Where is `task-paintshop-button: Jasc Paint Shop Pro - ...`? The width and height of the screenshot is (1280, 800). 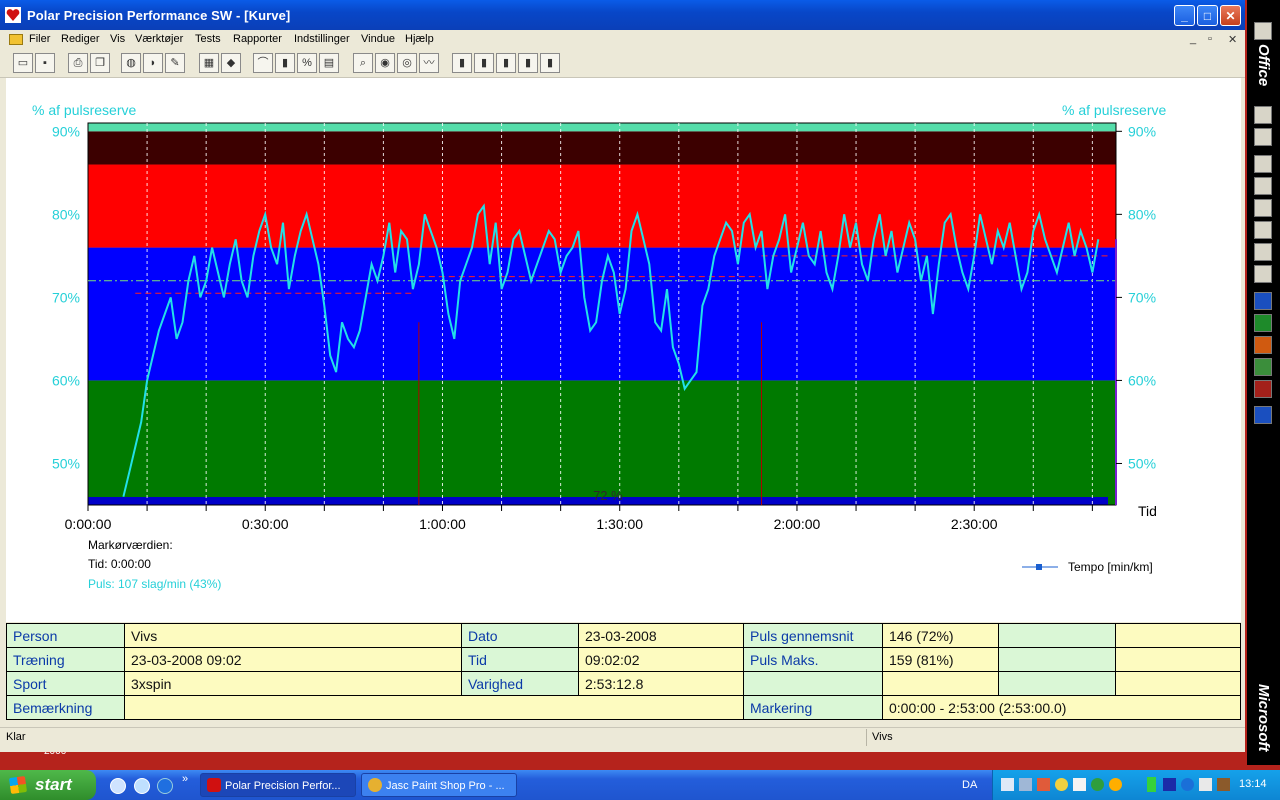 task-paintshop-button: Jasc Paint Shop Pro - ... is located at coordinates (439, 785).